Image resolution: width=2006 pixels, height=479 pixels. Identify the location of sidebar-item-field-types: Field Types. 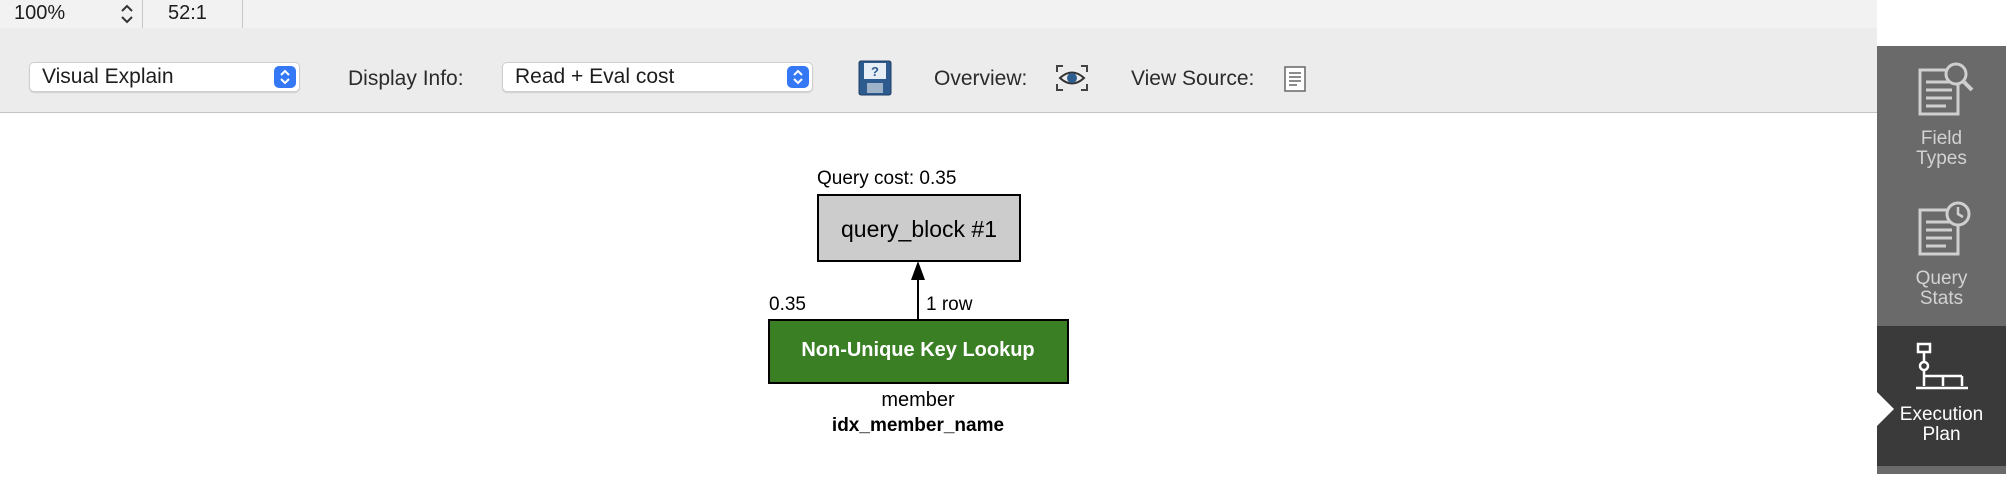
(1941, 116).